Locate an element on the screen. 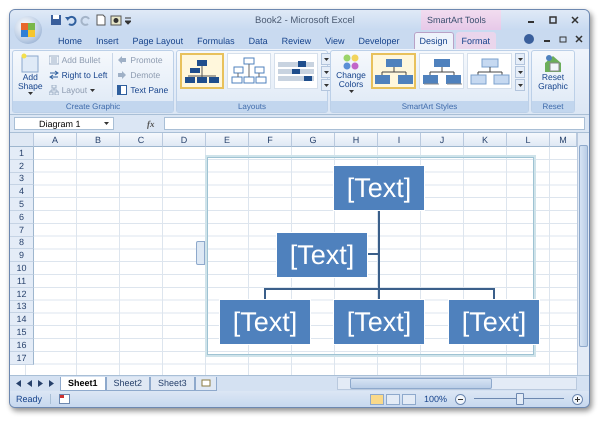 Image resolution: width=600 pixels, height=424 pixels. row-header: 17 is located at coordinates (22, 358).